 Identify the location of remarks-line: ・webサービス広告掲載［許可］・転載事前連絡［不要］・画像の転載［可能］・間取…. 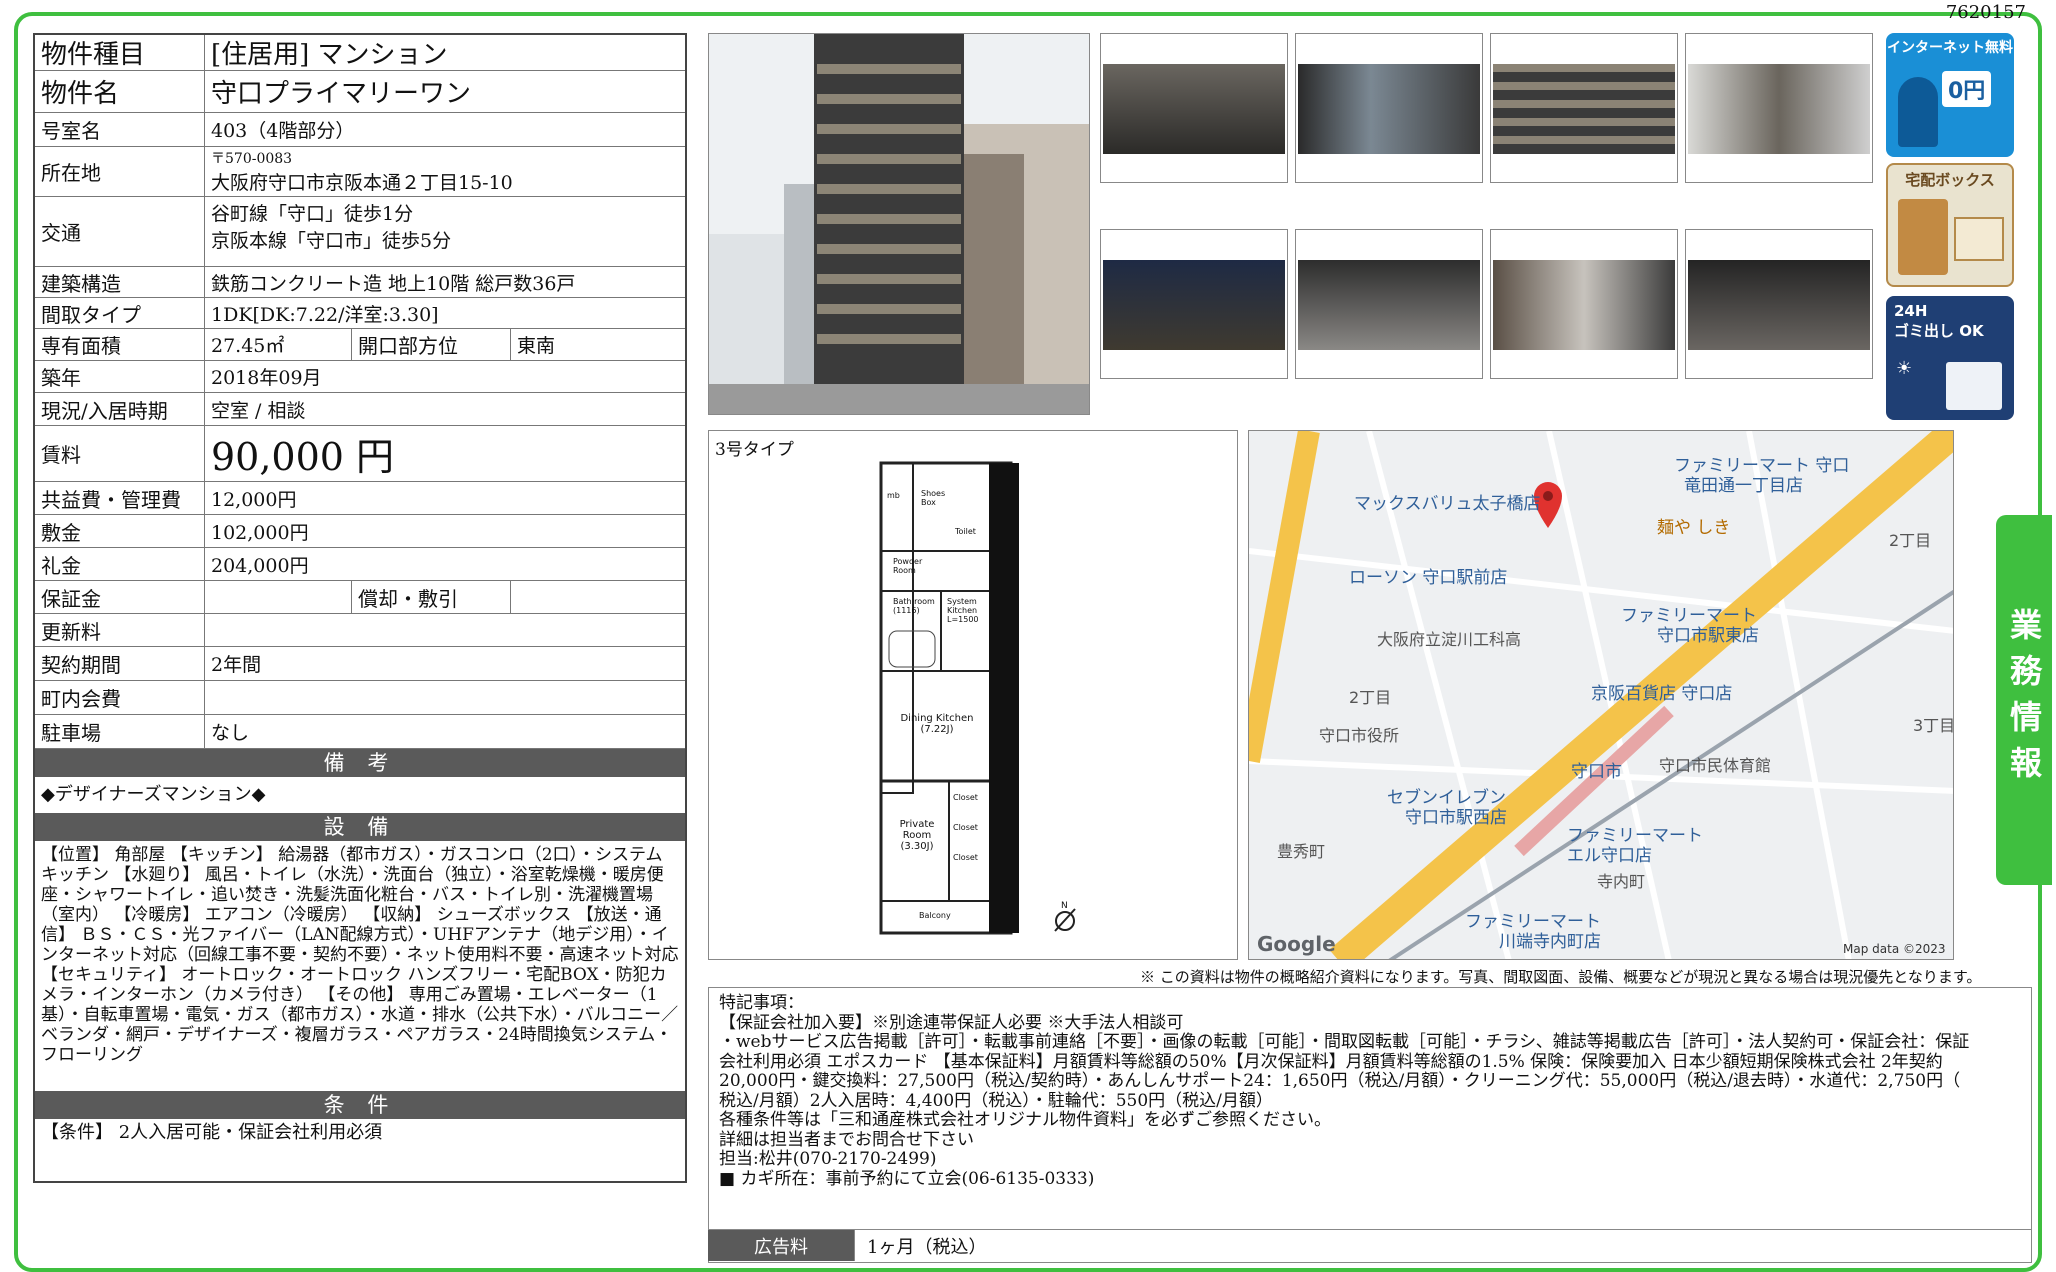
(1344, 1042).